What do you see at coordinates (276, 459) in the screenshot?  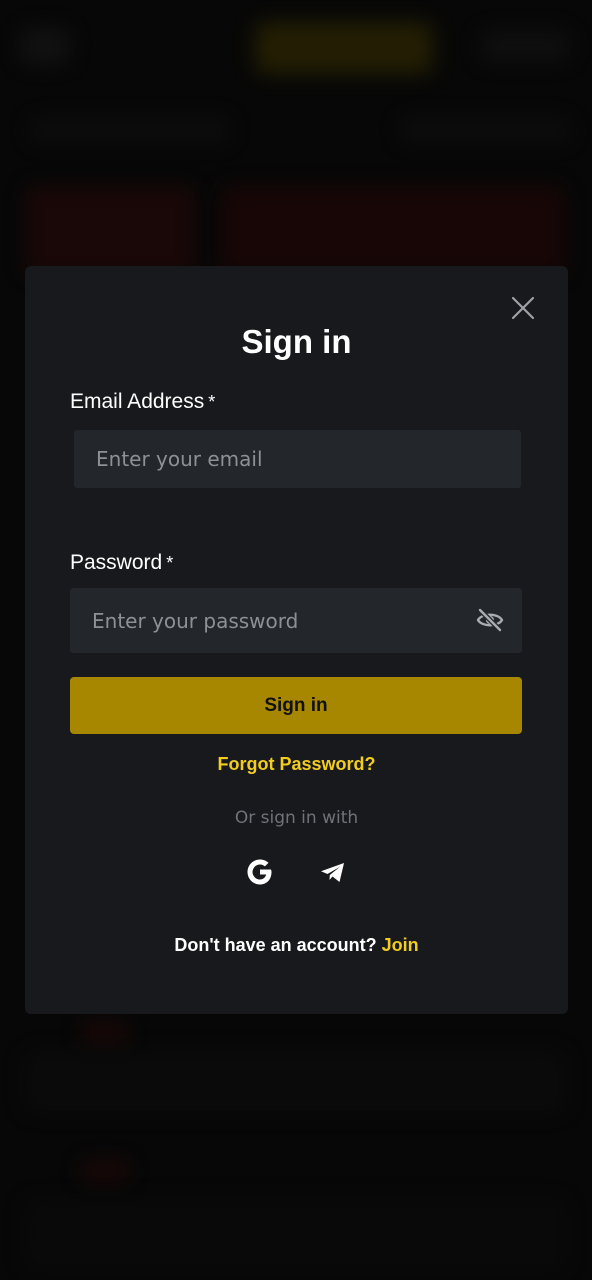 I see `email-field` at bounding box center [276, 459].